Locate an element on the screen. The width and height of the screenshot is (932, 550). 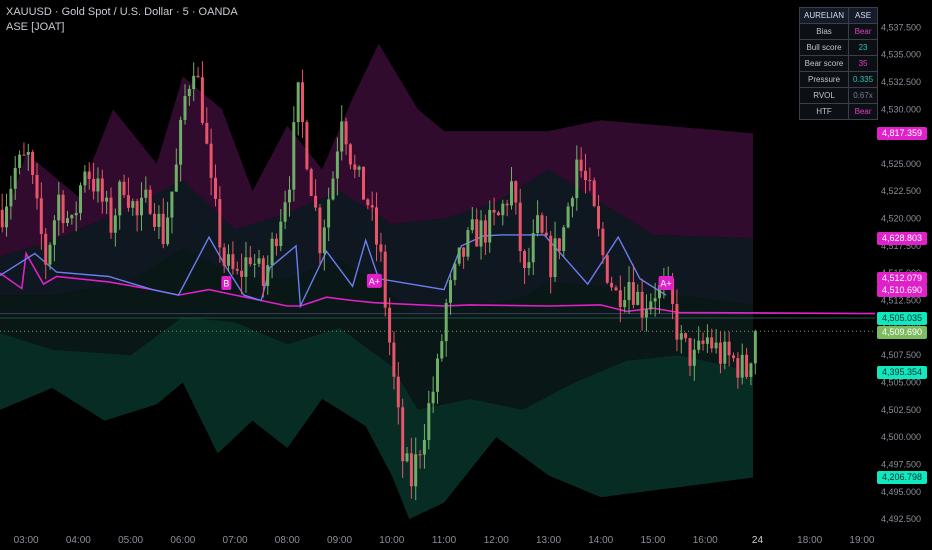
price-tick-label: 4,525.000 is located at coordinates (901, 164).